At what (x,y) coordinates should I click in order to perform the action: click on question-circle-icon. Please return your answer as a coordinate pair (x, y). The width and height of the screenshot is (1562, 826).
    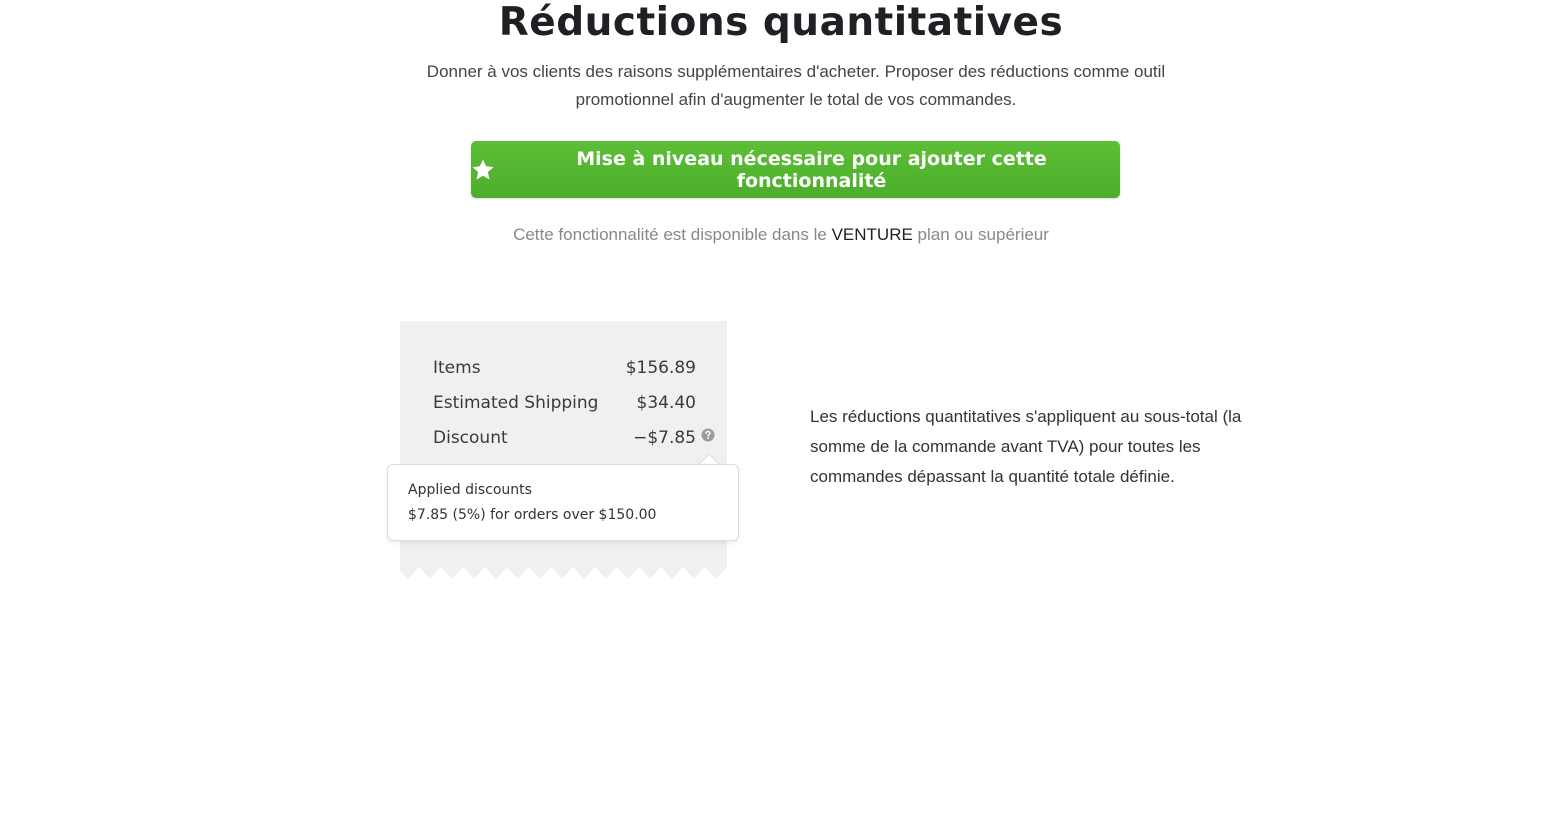
    Looking at the image, I should click on (708, 435).